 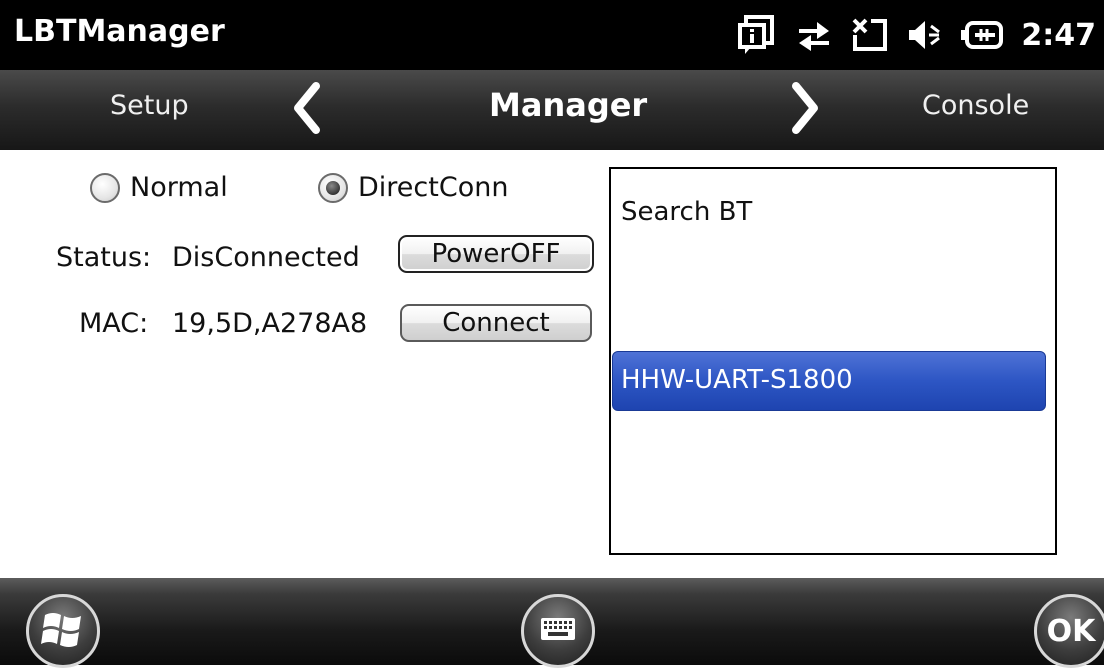 I want to click on page-title: Manager, so click(x=568, y=105).